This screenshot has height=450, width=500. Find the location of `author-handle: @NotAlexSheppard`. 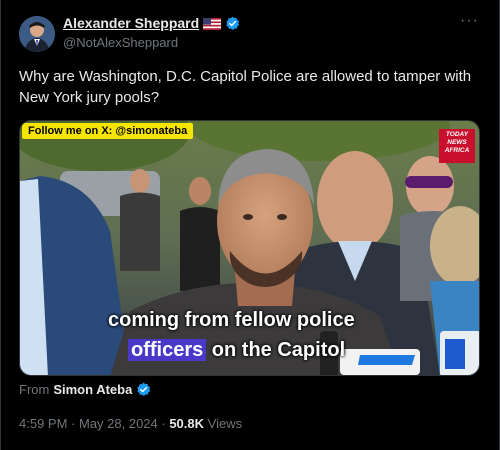

author-handle: @NotAlexSheppard is located at coordinates (120, 42).